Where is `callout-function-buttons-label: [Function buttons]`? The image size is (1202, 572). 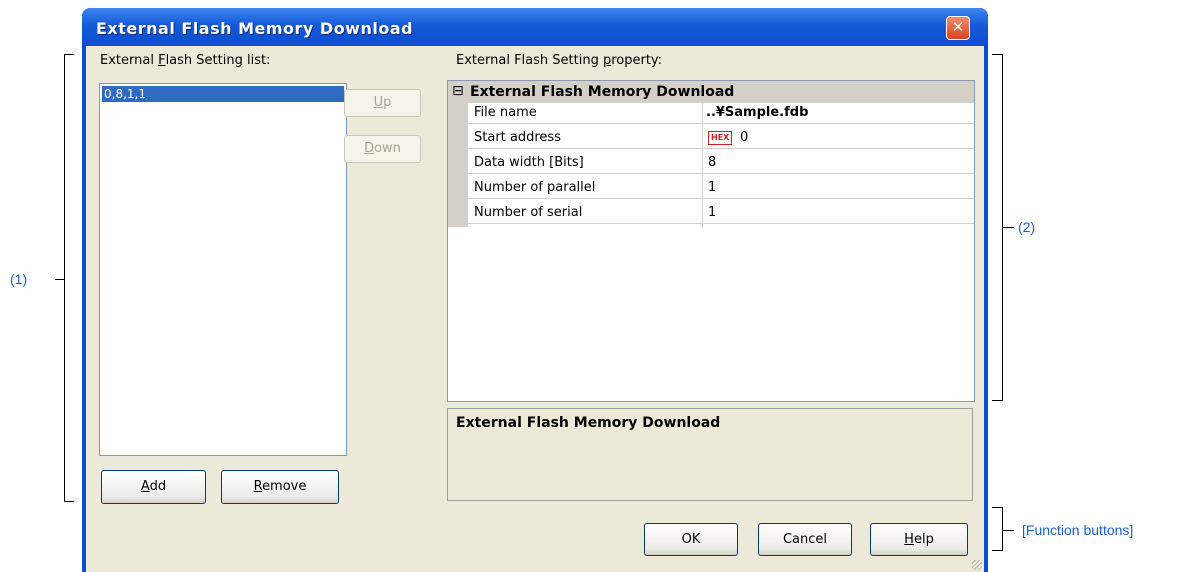
callout-function-buttons-label: [Function buttons] is located at coordinates (1078, 530).